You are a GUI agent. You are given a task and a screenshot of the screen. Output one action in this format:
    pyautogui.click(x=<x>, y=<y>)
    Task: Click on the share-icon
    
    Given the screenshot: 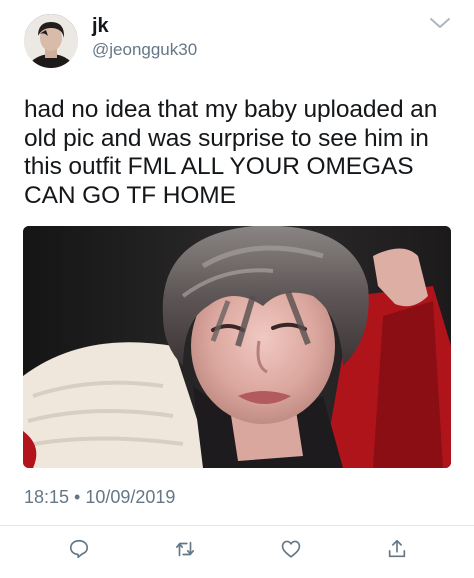 What is the action you would take?
    pyautogui.click(x=397, y=549)
    